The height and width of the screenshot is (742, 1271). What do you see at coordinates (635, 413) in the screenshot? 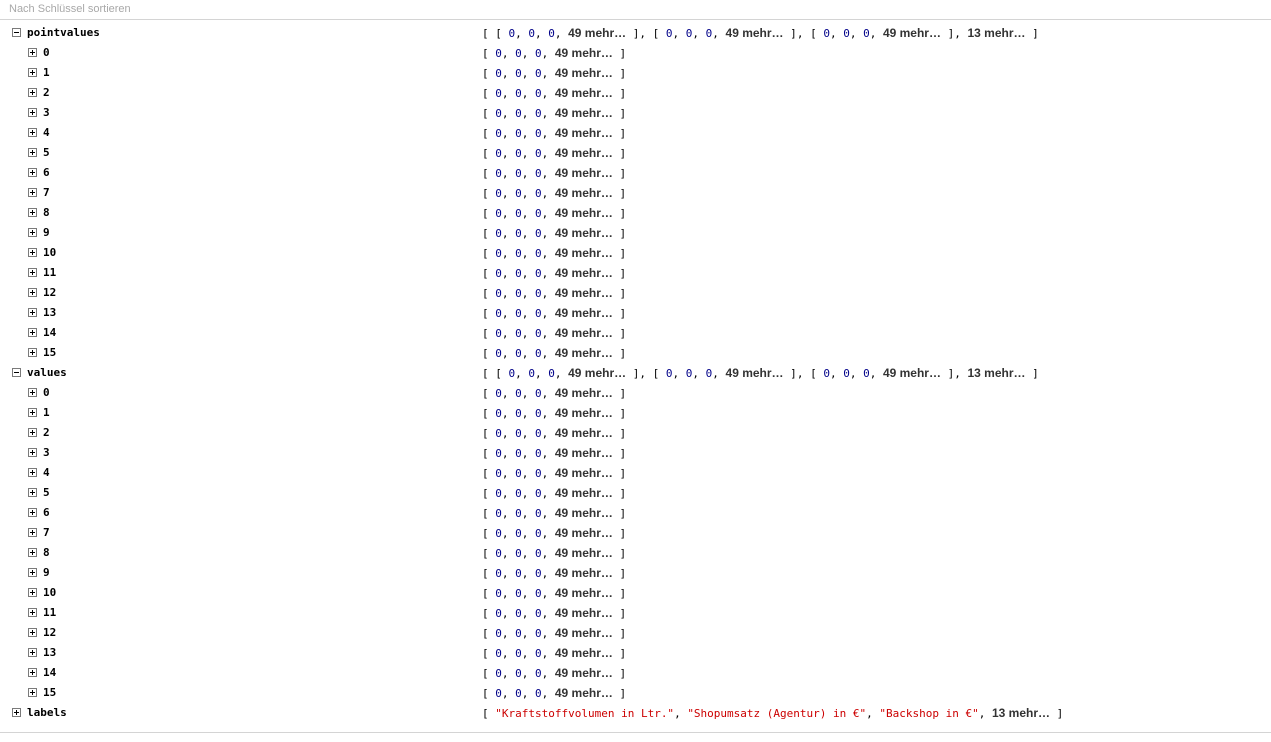
I see `tree-row-item: 1 [ 0, 0, 0, 49 mehr… ]` at bounding box center [635, 413].